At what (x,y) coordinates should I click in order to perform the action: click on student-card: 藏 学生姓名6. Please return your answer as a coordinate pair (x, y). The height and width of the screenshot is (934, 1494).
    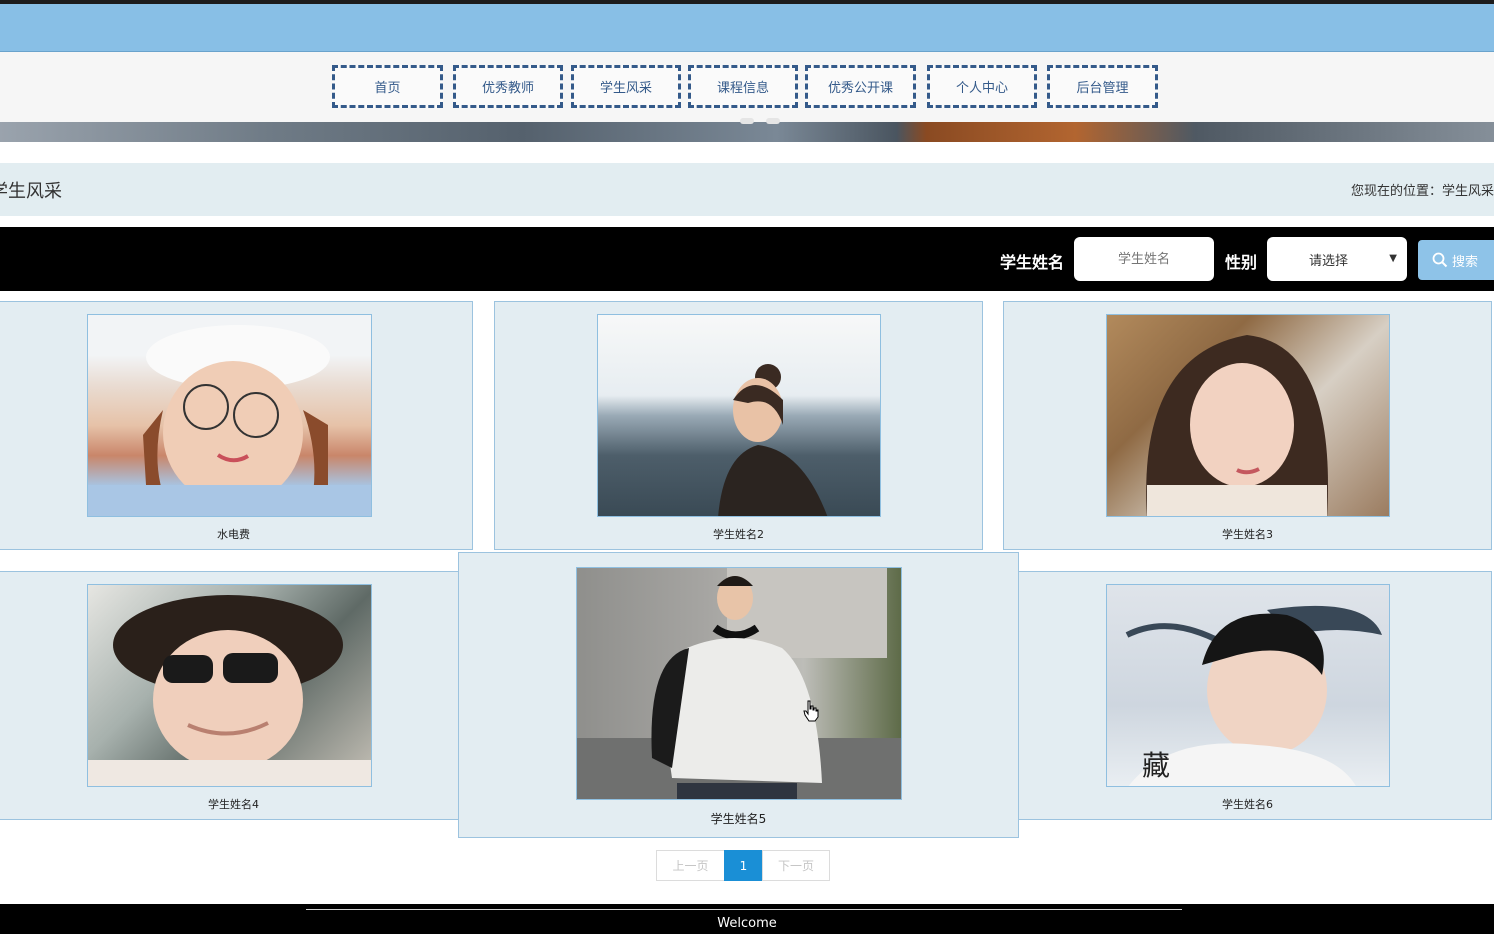
    Looking at the image, I should click on (1247, 695).